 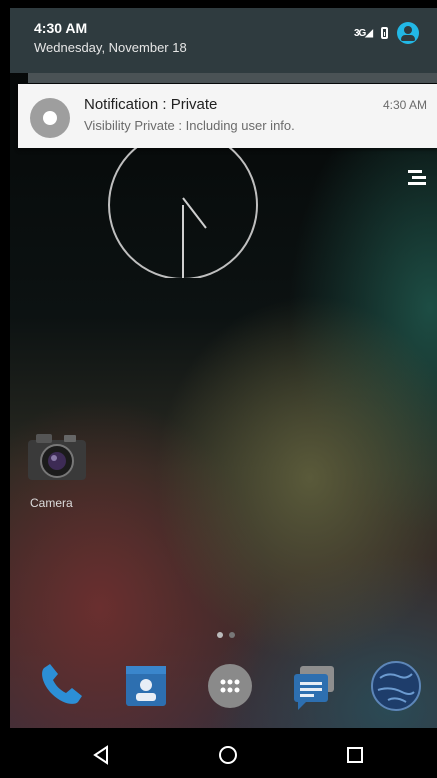 What do you see at coordinates (408, 33) in the screenshot?
I see `user-icon` at bounding box center [408, 33].